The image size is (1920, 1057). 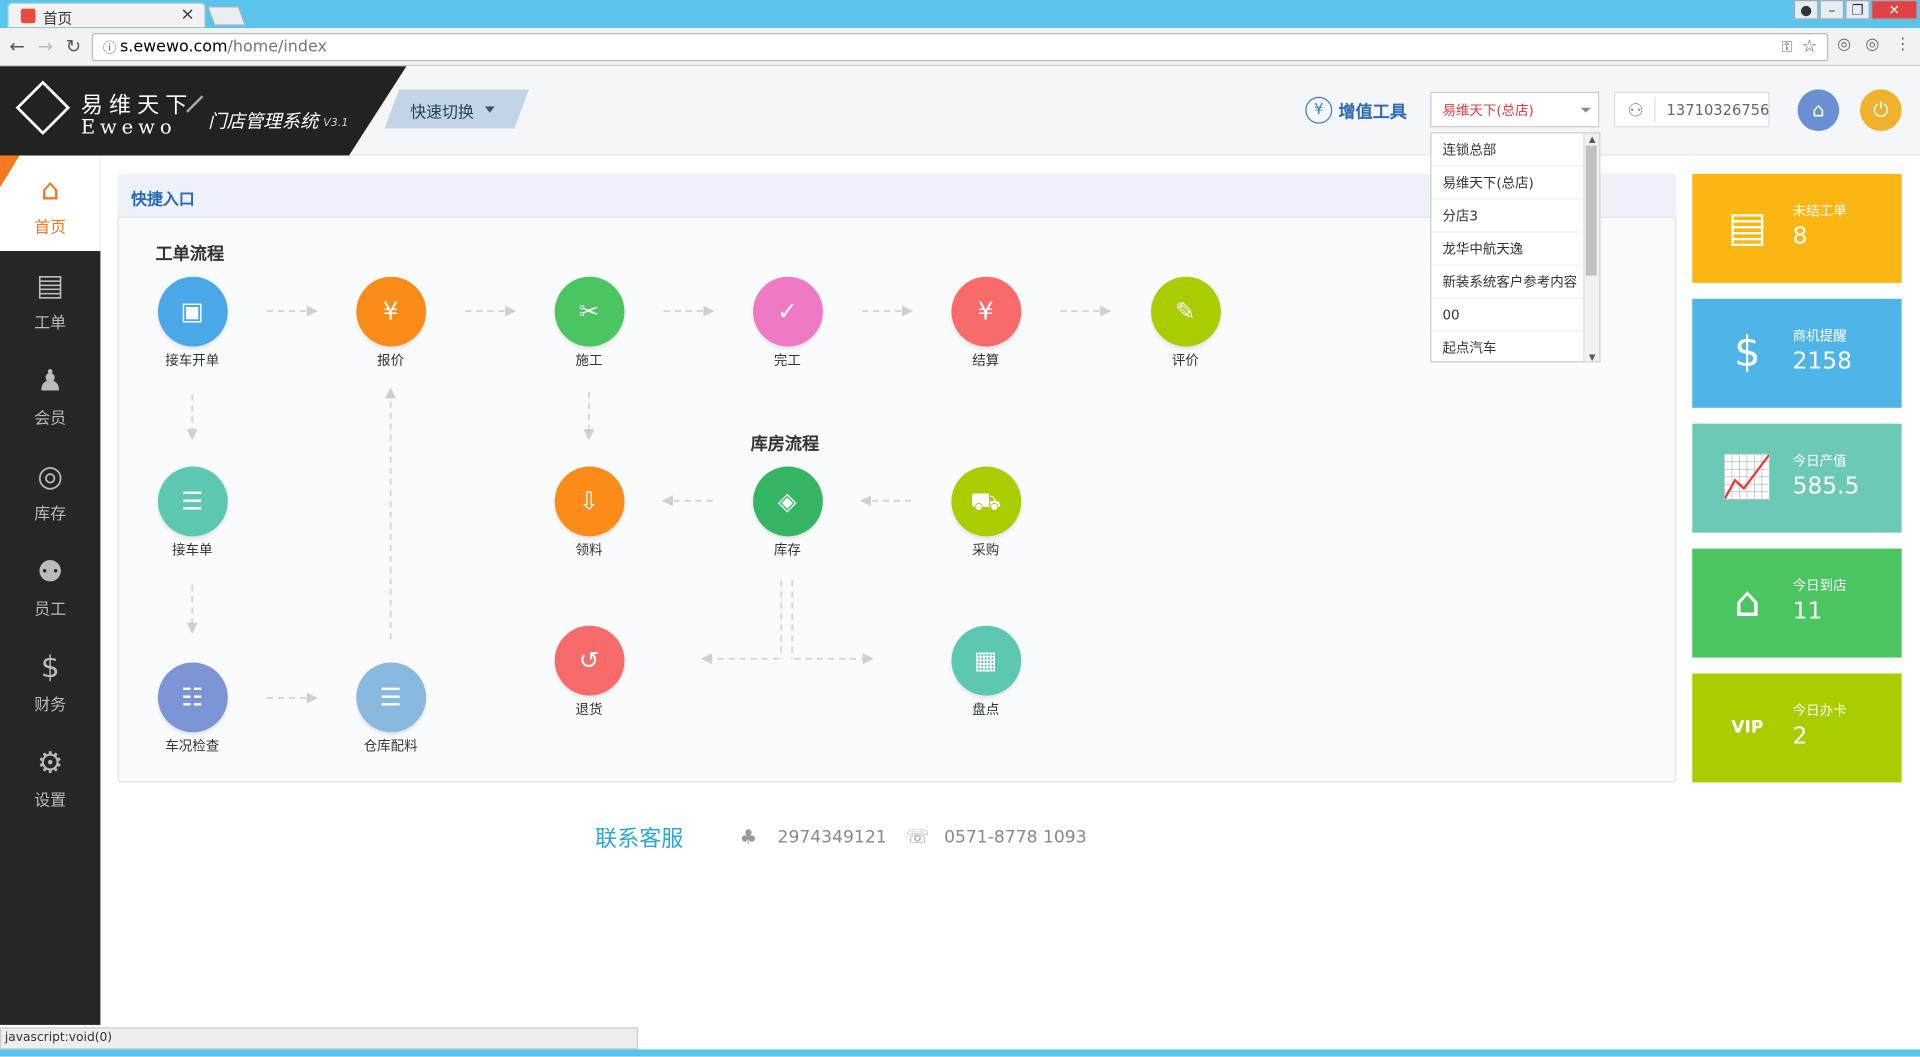 I want to click on stat-value: 585.5, so click(x=1826, y=486).